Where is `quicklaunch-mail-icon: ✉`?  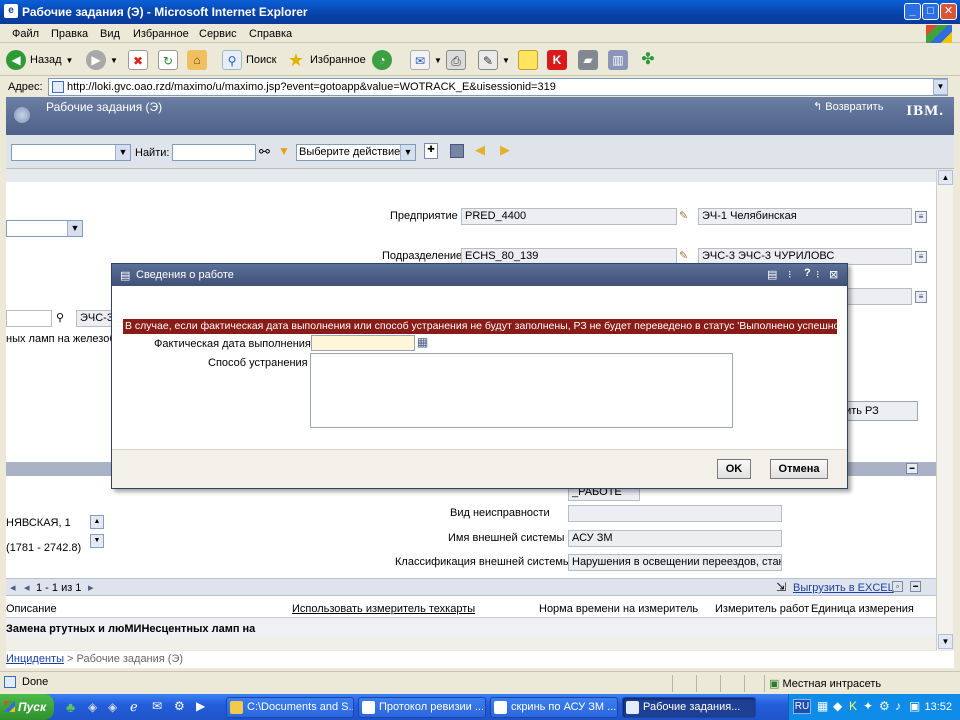 quicklaunch-mail-icon: ✉ is located at coordinates (157, 706).